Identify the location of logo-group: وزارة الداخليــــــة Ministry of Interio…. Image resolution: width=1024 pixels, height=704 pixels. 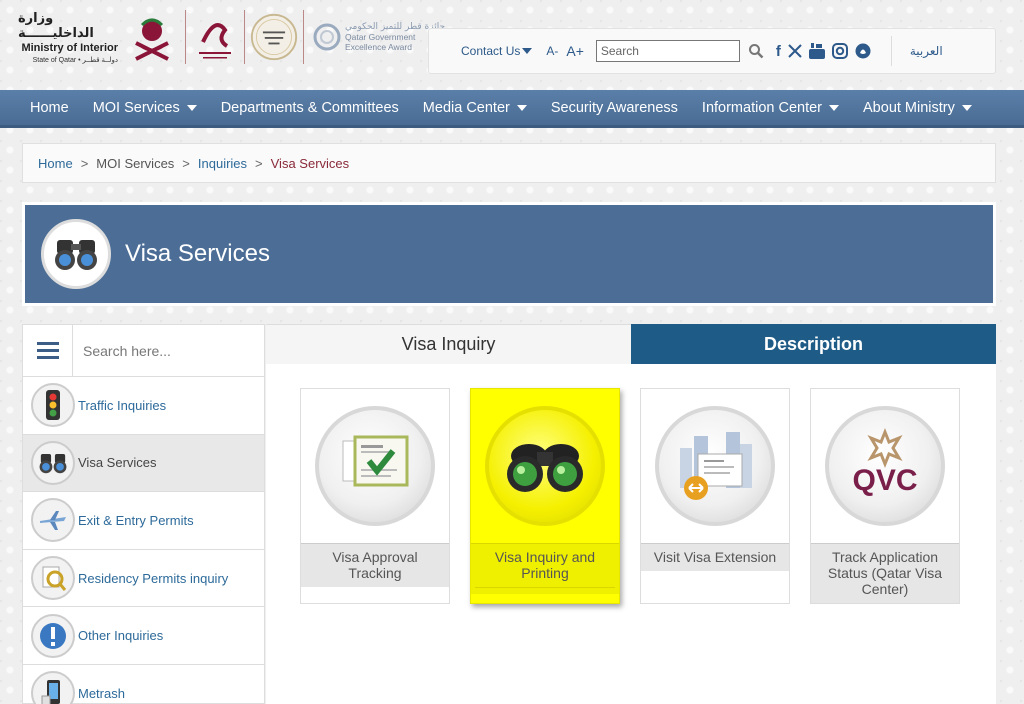
(231, 37).